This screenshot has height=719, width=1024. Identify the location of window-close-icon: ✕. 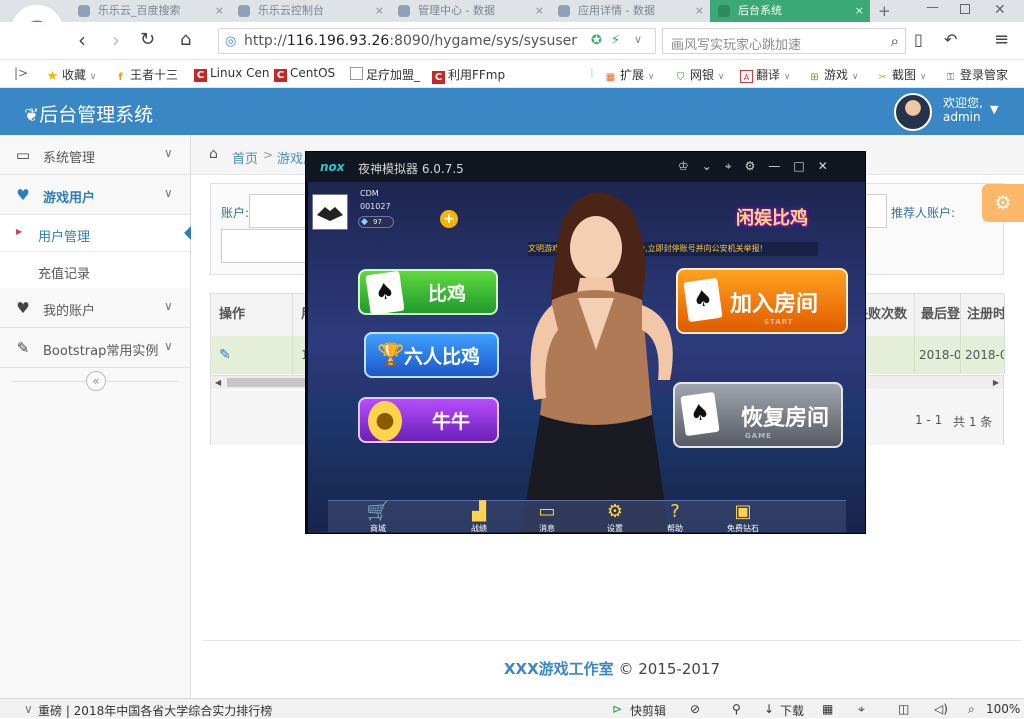
(1000, 10).